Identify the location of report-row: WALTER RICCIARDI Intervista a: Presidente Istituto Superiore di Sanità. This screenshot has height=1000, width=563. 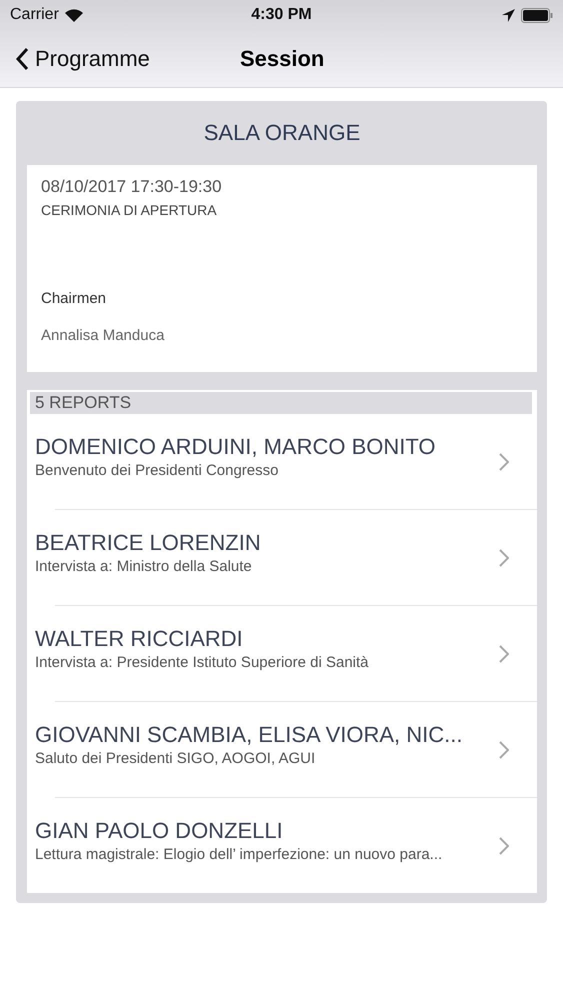
(282, 653).